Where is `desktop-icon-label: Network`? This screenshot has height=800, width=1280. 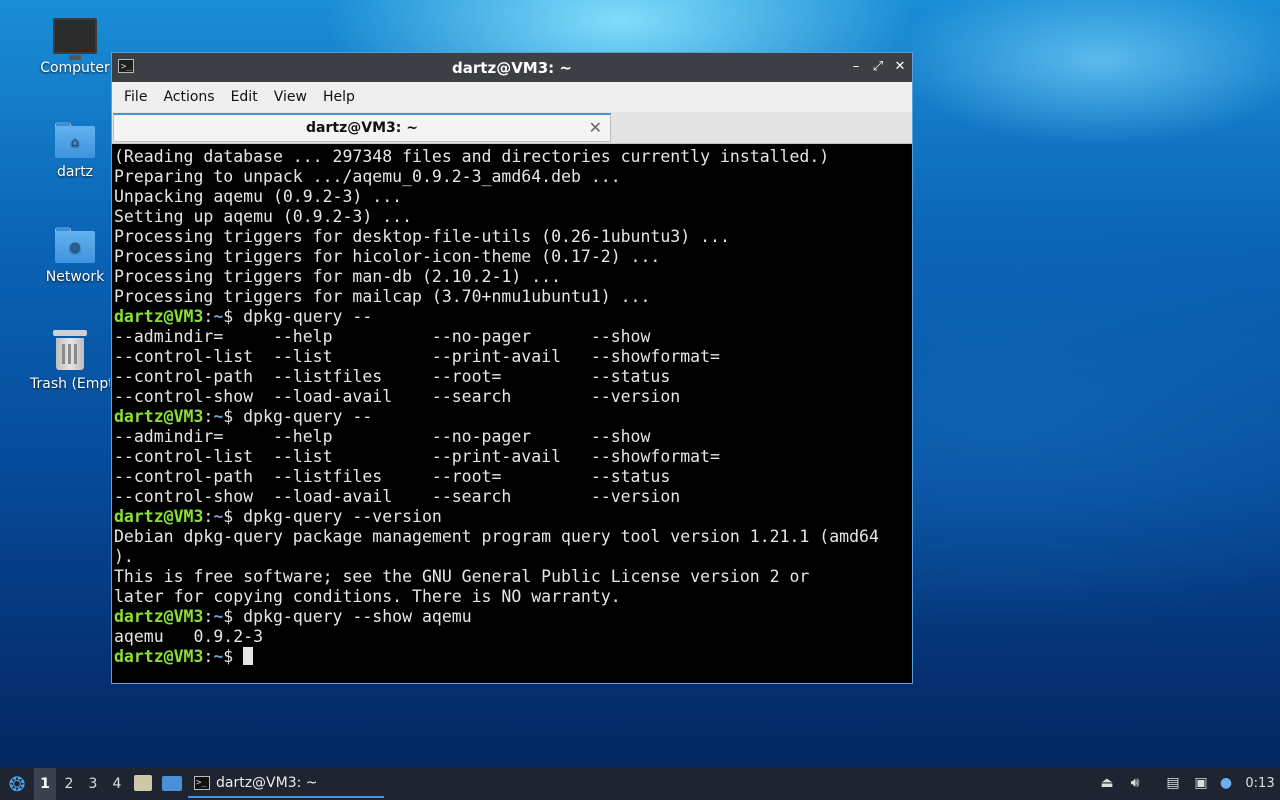 desktop-icon-label: Network is located at coordinates (75, 277).